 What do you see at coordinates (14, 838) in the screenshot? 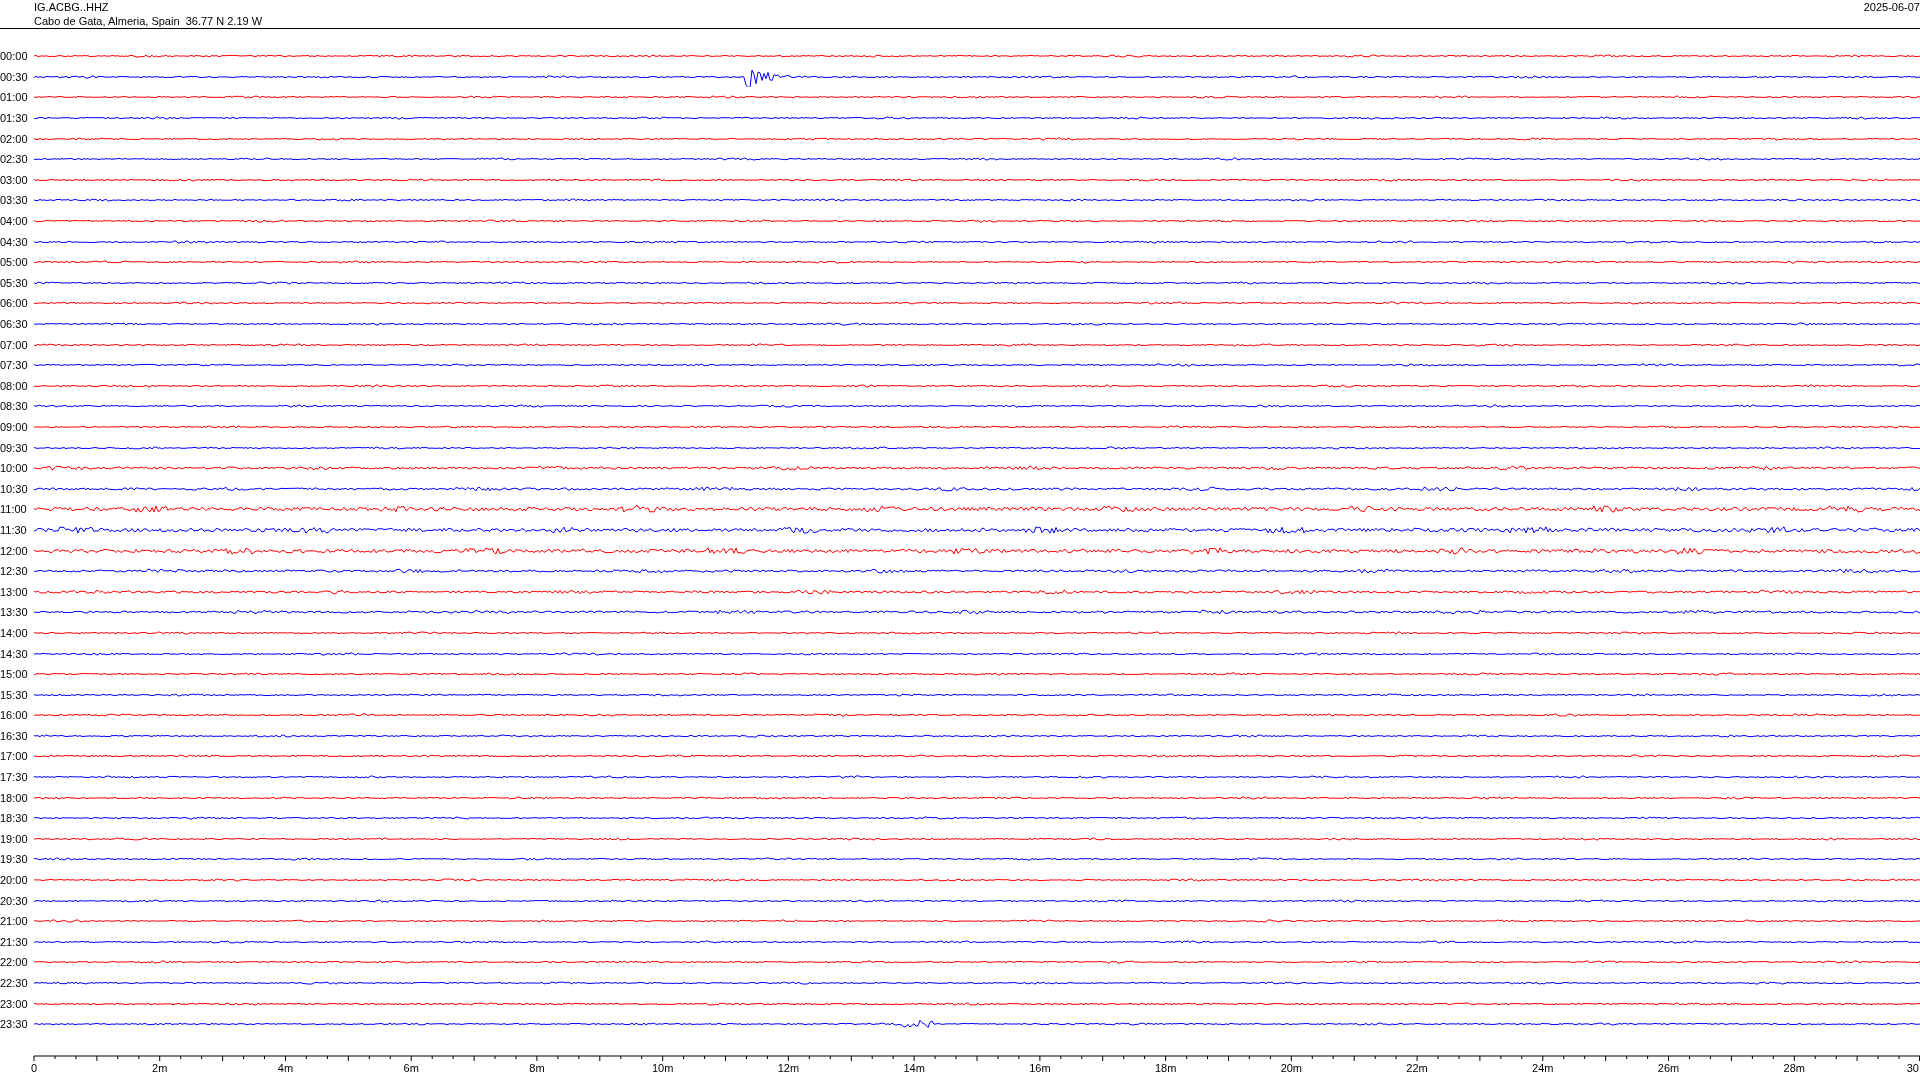
I see `time-label: 19:00` at bounding box center [14, 838].